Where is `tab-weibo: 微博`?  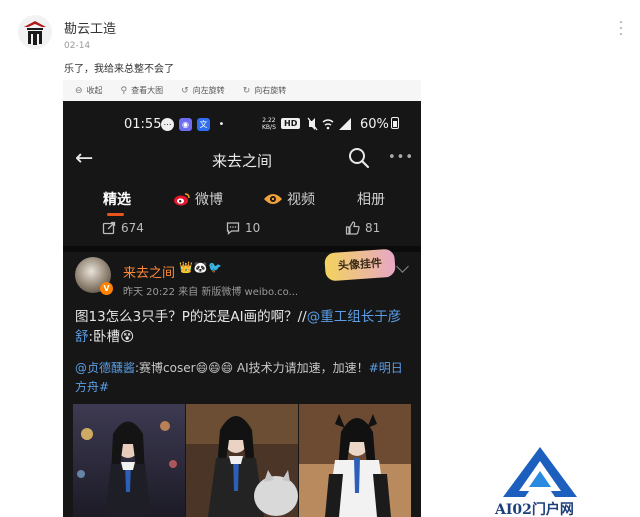
tab-weibo: 微博 is located at coordinates (198, 199).